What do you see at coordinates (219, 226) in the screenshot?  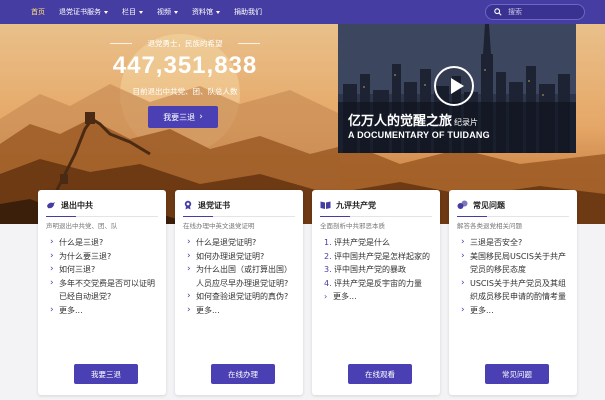 I see `card-subtitle: 在线办理中英文退党证明` at bounding box center [219, 226].